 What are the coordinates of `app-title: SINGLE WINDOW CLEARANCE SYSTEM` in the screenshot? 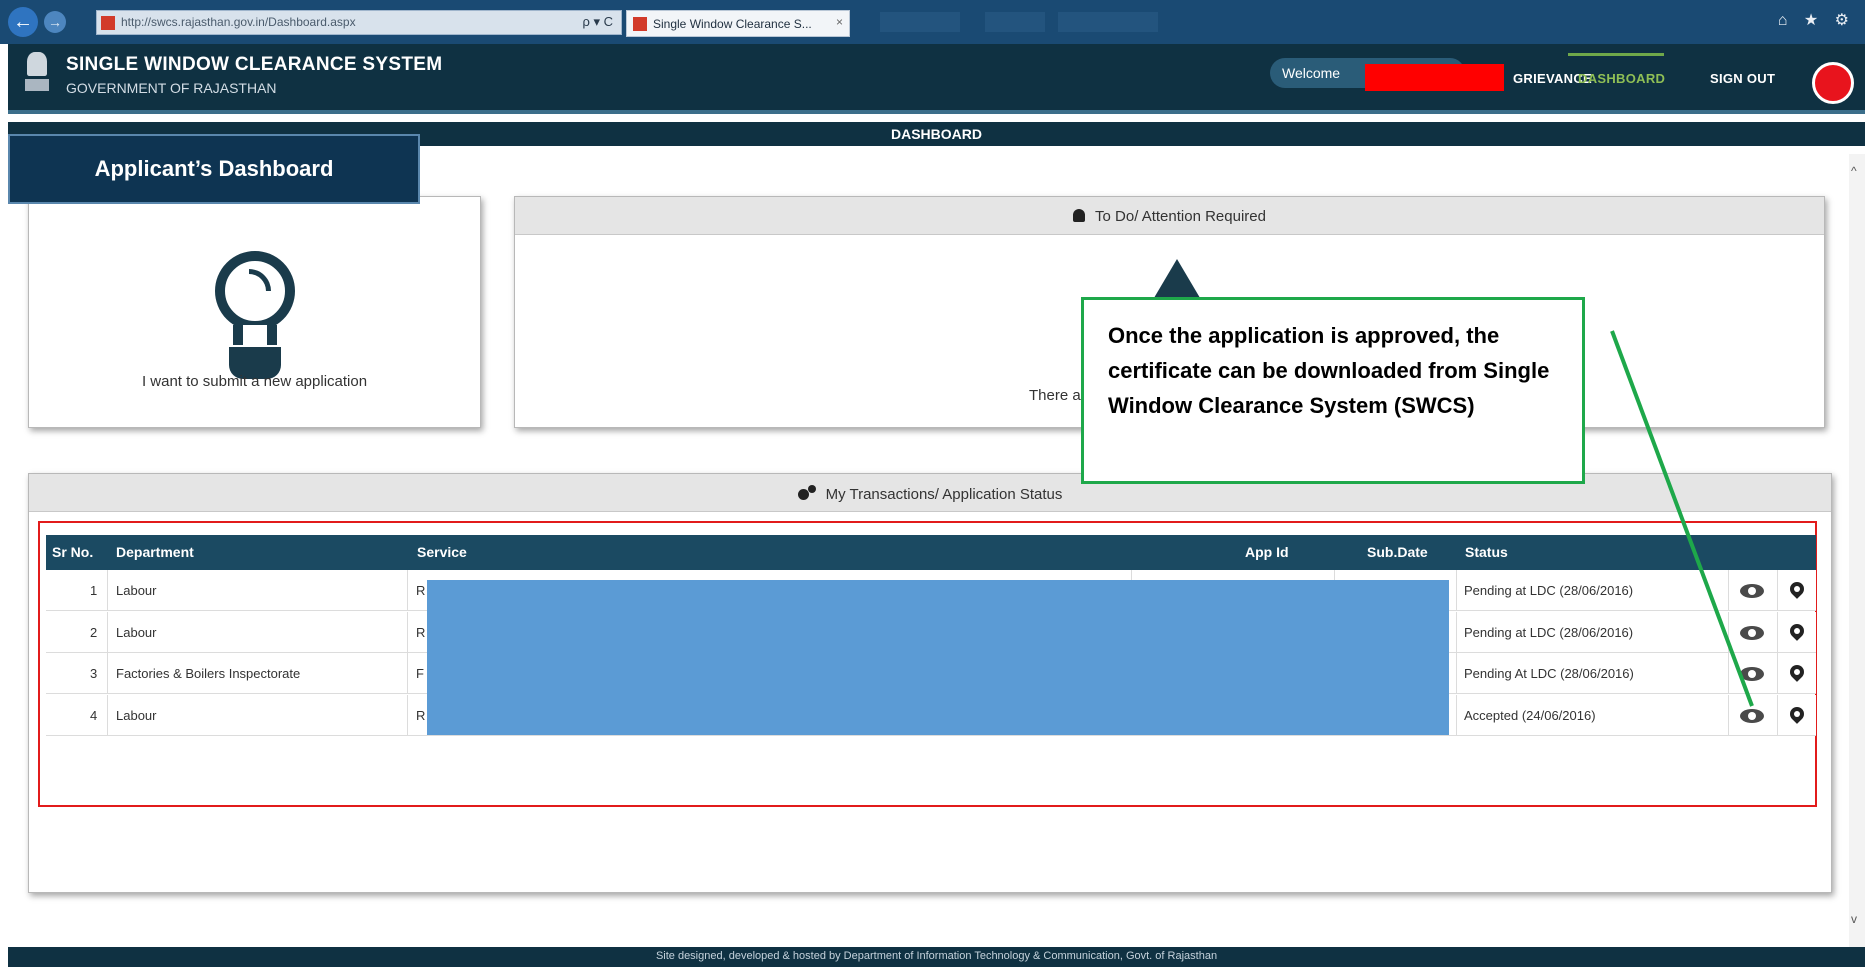 It's located at (254, 64).